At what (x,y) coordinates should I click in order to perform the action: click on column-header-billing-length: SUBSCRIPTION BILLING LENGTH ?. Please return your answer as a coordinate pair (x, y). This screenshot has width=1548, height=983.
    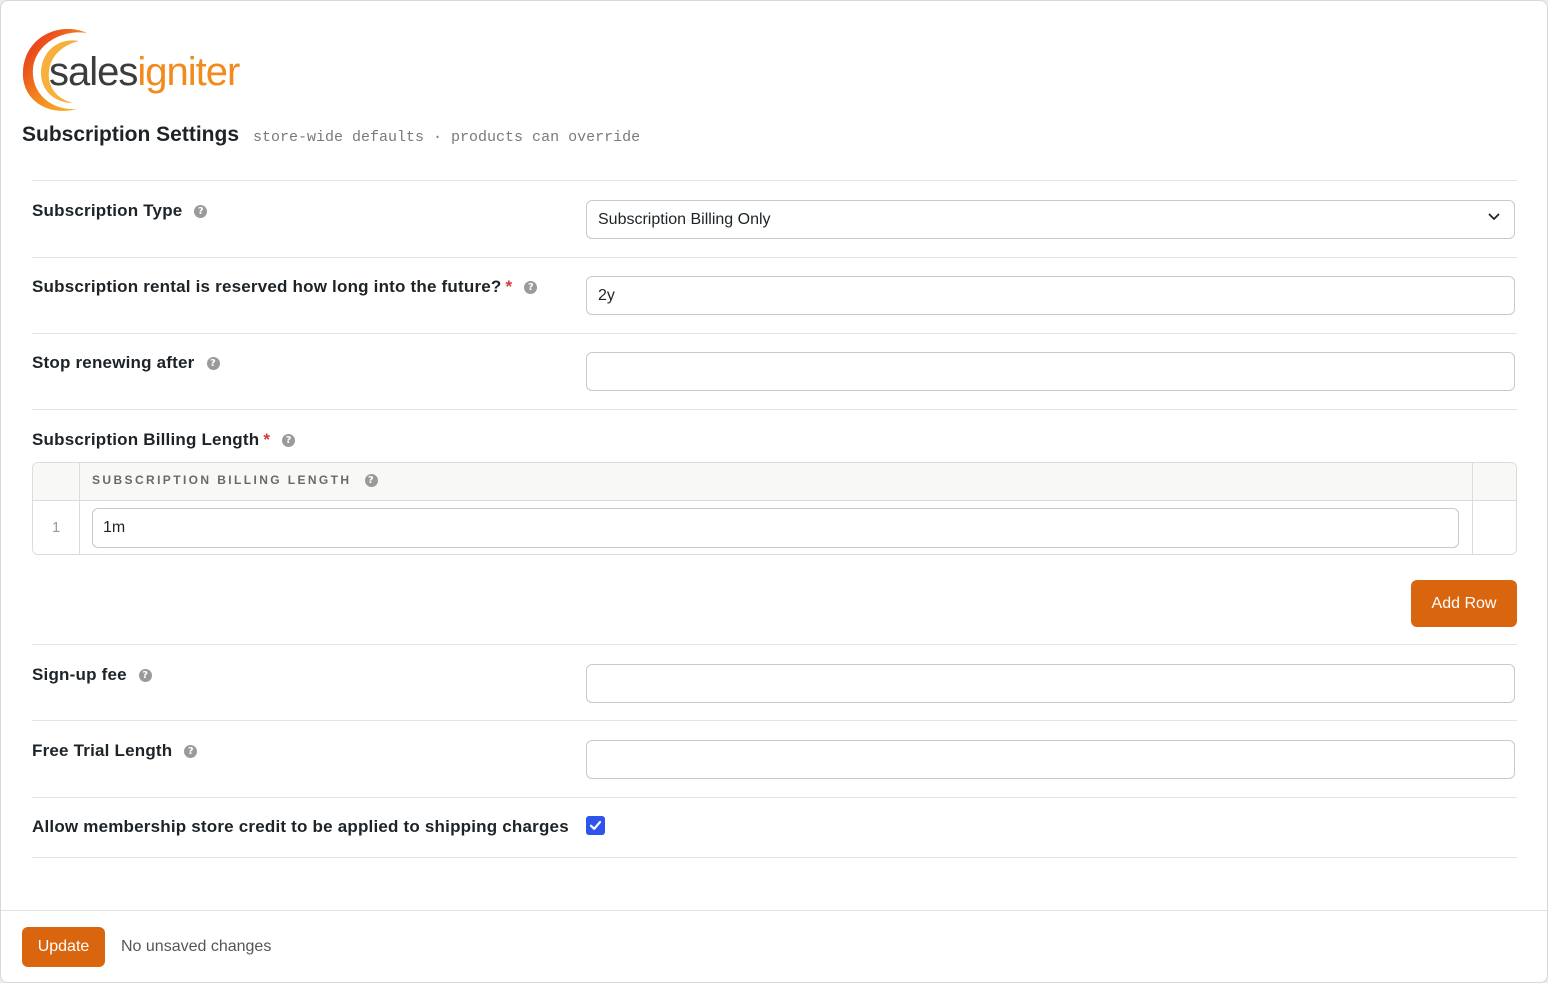
    Looking at the image, I should click on (235, 480).